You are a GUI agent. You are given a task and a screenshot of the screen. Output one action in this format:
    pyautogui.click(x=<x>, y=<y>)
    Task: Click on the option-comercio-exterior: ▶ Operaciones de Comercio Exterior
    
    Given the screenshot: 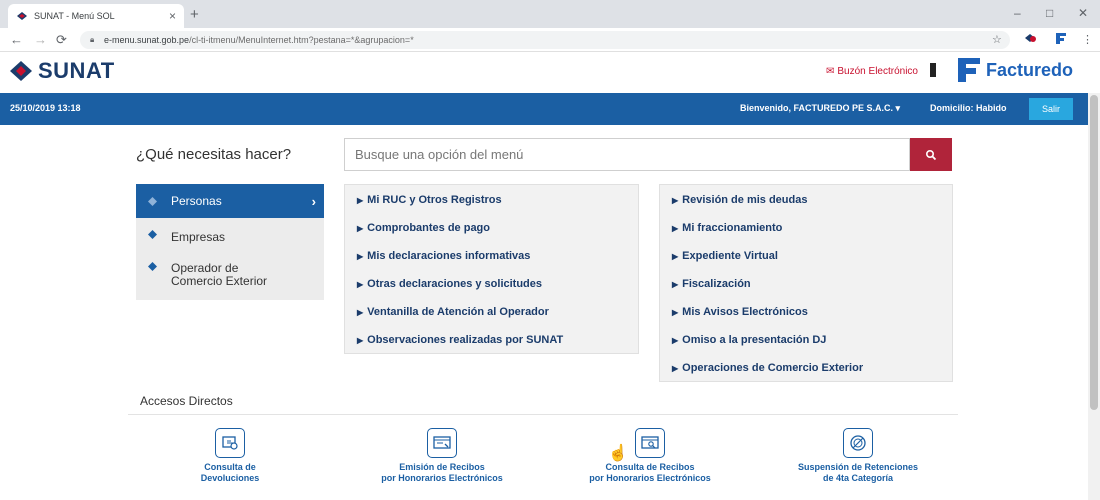 What is the action you would take?
    pyautogui.click(x=767, y=368)
    